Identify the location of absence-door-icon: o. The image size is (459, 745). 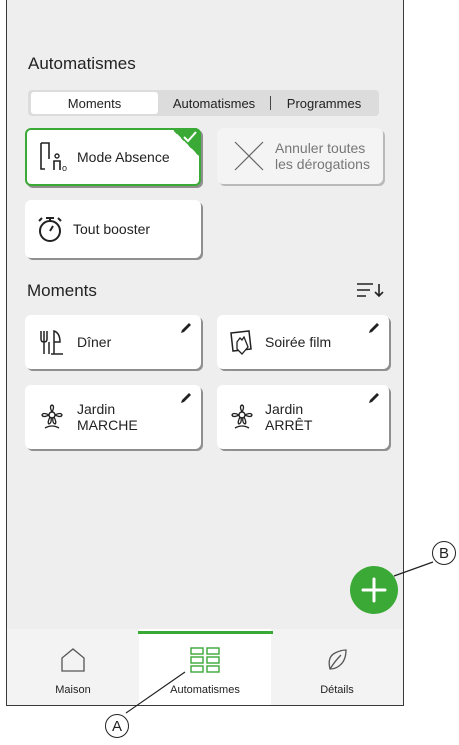
(53, 157).